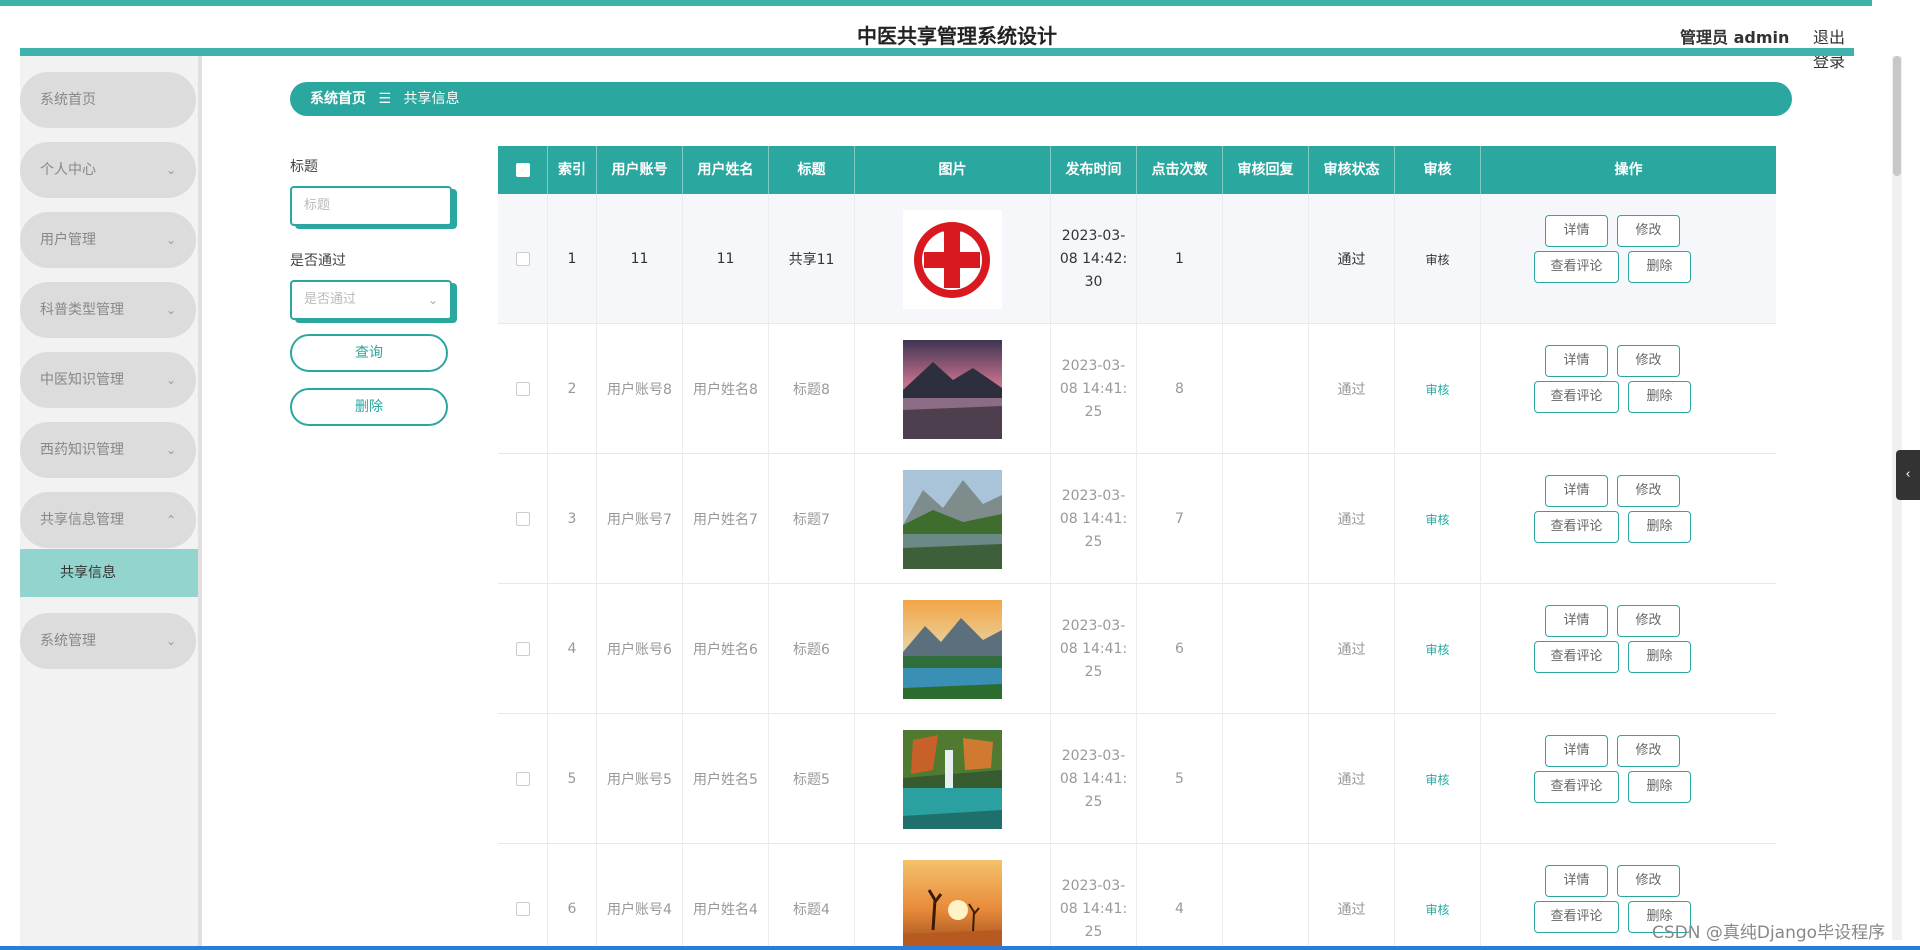 The width and height of the screenshot is (1920, 950). What do you see at coordinates (1180, 779) in the screenshot?
I see `cell-clicks: 5` at bounding box center [1180, 779].